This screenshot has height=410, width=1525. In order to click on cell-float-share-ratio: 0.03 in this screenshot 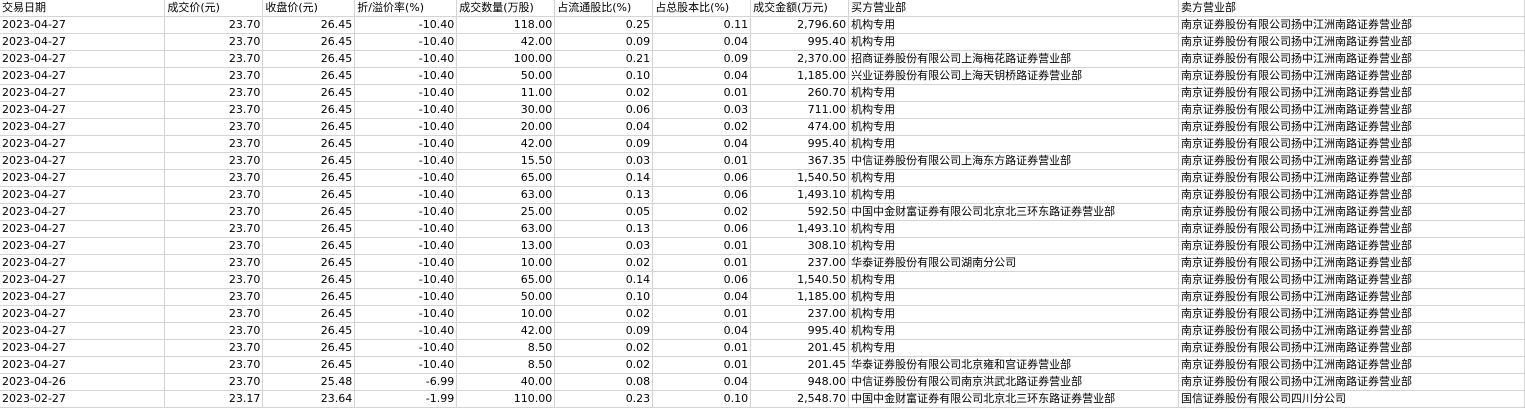, I will do `click(604, 161)`.